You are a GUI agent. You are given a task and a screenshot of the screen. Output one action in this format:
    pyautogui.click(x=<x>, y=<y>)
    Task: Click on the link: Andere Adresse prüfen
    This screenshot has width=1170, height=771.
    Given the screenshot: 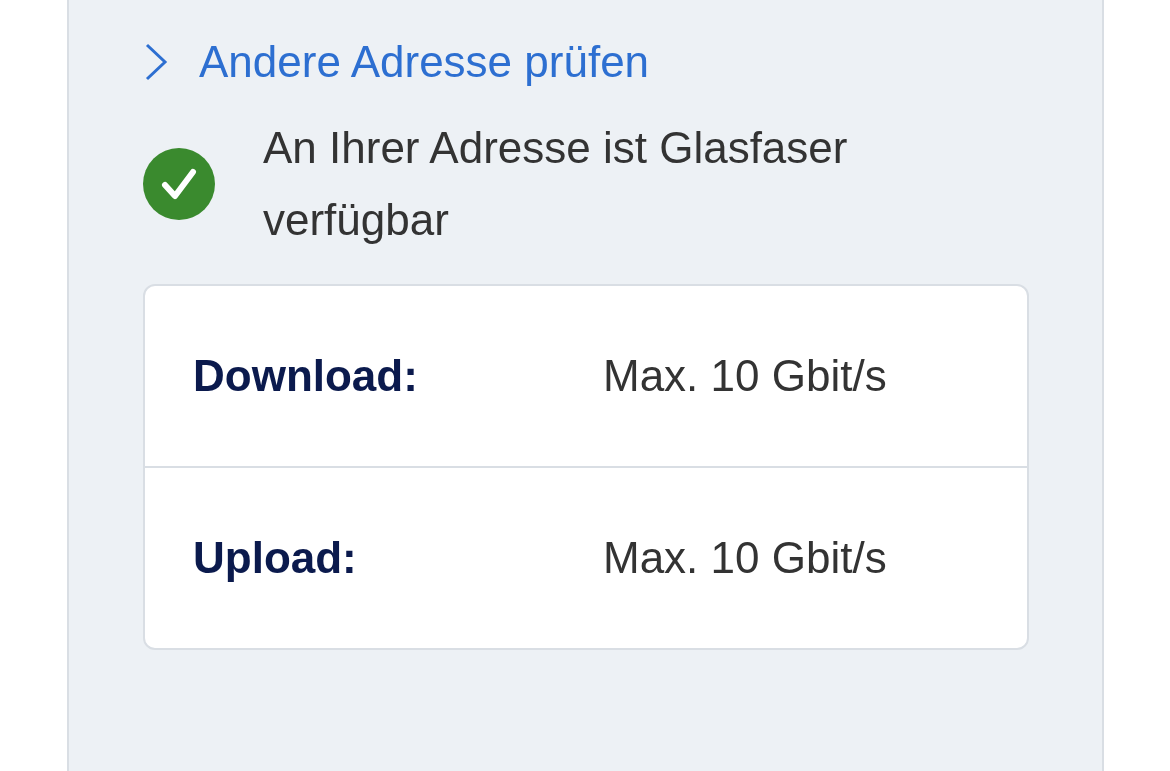 What is the action you would take?
    pyautogui.click(x=396, y=62)
    